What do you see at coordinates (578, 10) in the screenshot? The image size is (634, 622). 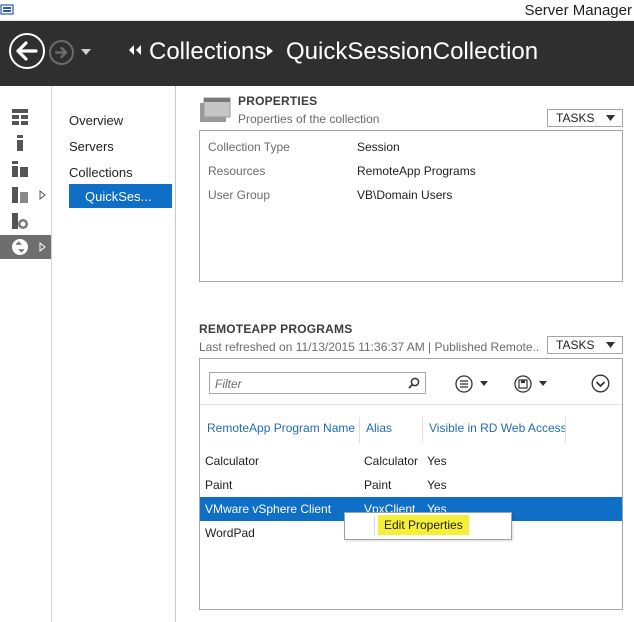 I see `window-title: Server Manager` at bounding box center [578, 10].